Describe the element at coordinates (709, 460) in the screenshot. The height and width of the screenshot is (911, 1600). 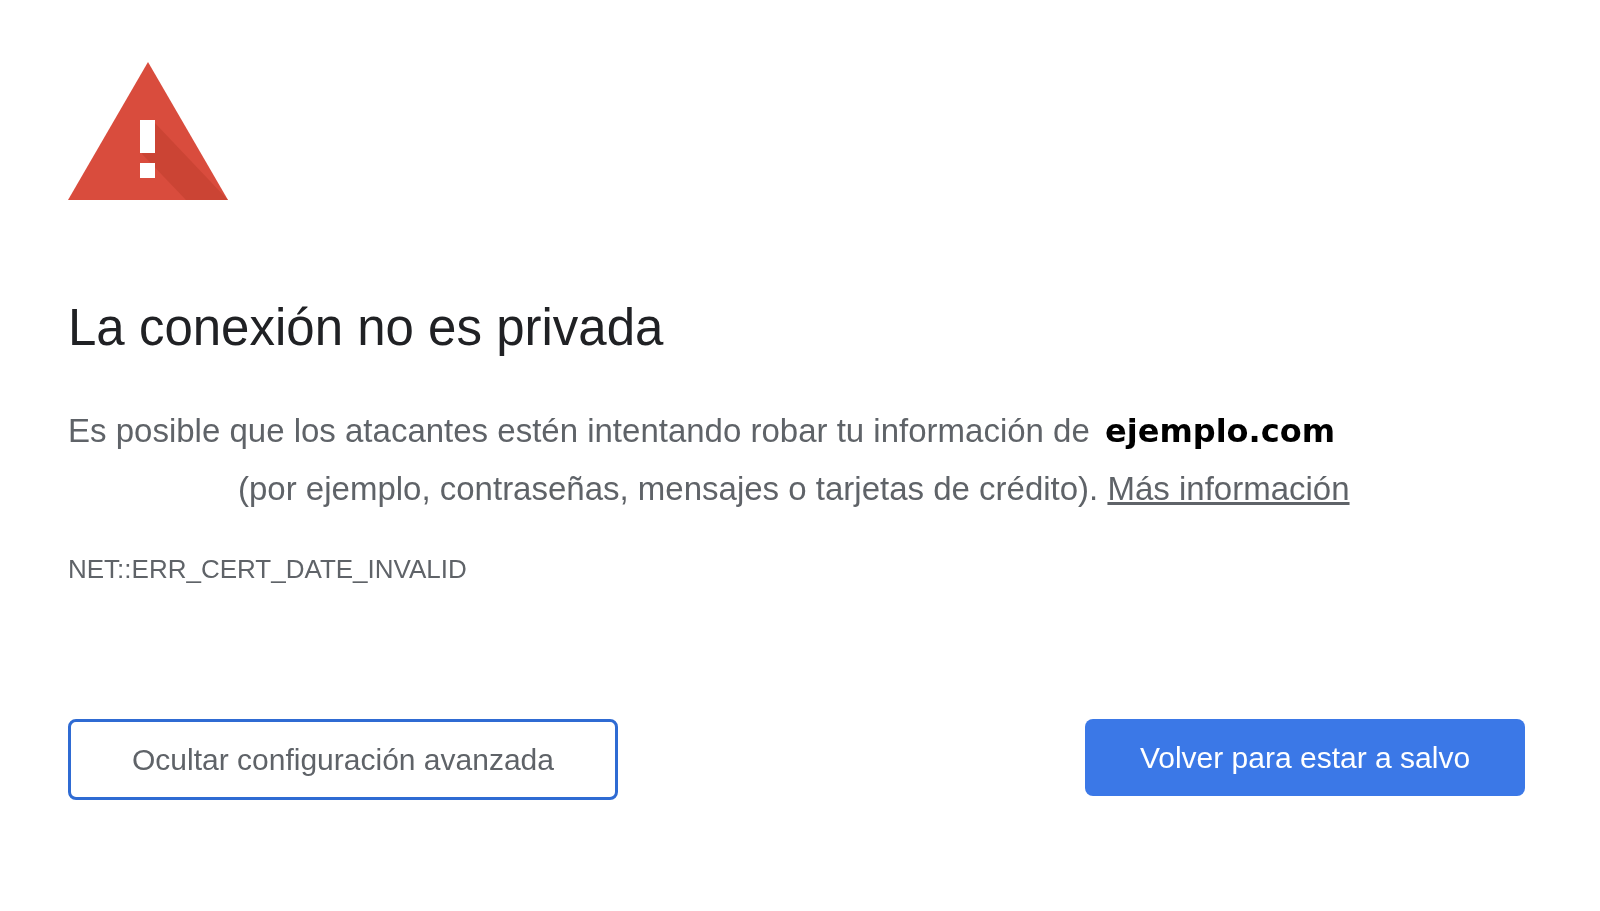
I see `warning-text: Es posible que los atacantes estén intentando robar tu información de ejemplo.com (por ejemplo, contraseñas, mensajes o tarjetas de crédito). Más información` at that location.